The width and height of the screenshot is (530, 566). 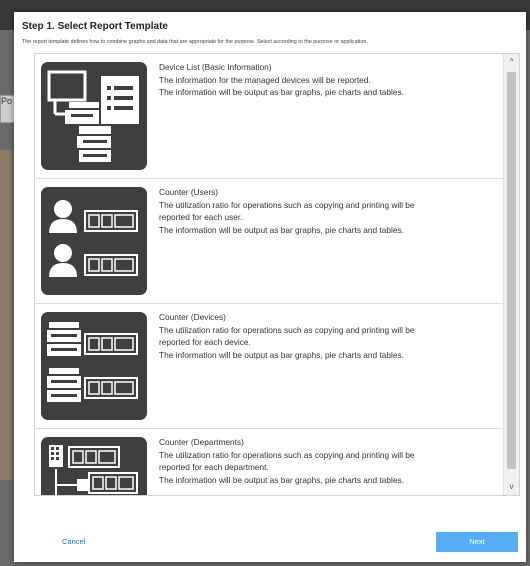 What do you see at coordinates (189, 192) in the screenshot?
I see `template-name: Counter (Users)` at bounding box center [189, 192].